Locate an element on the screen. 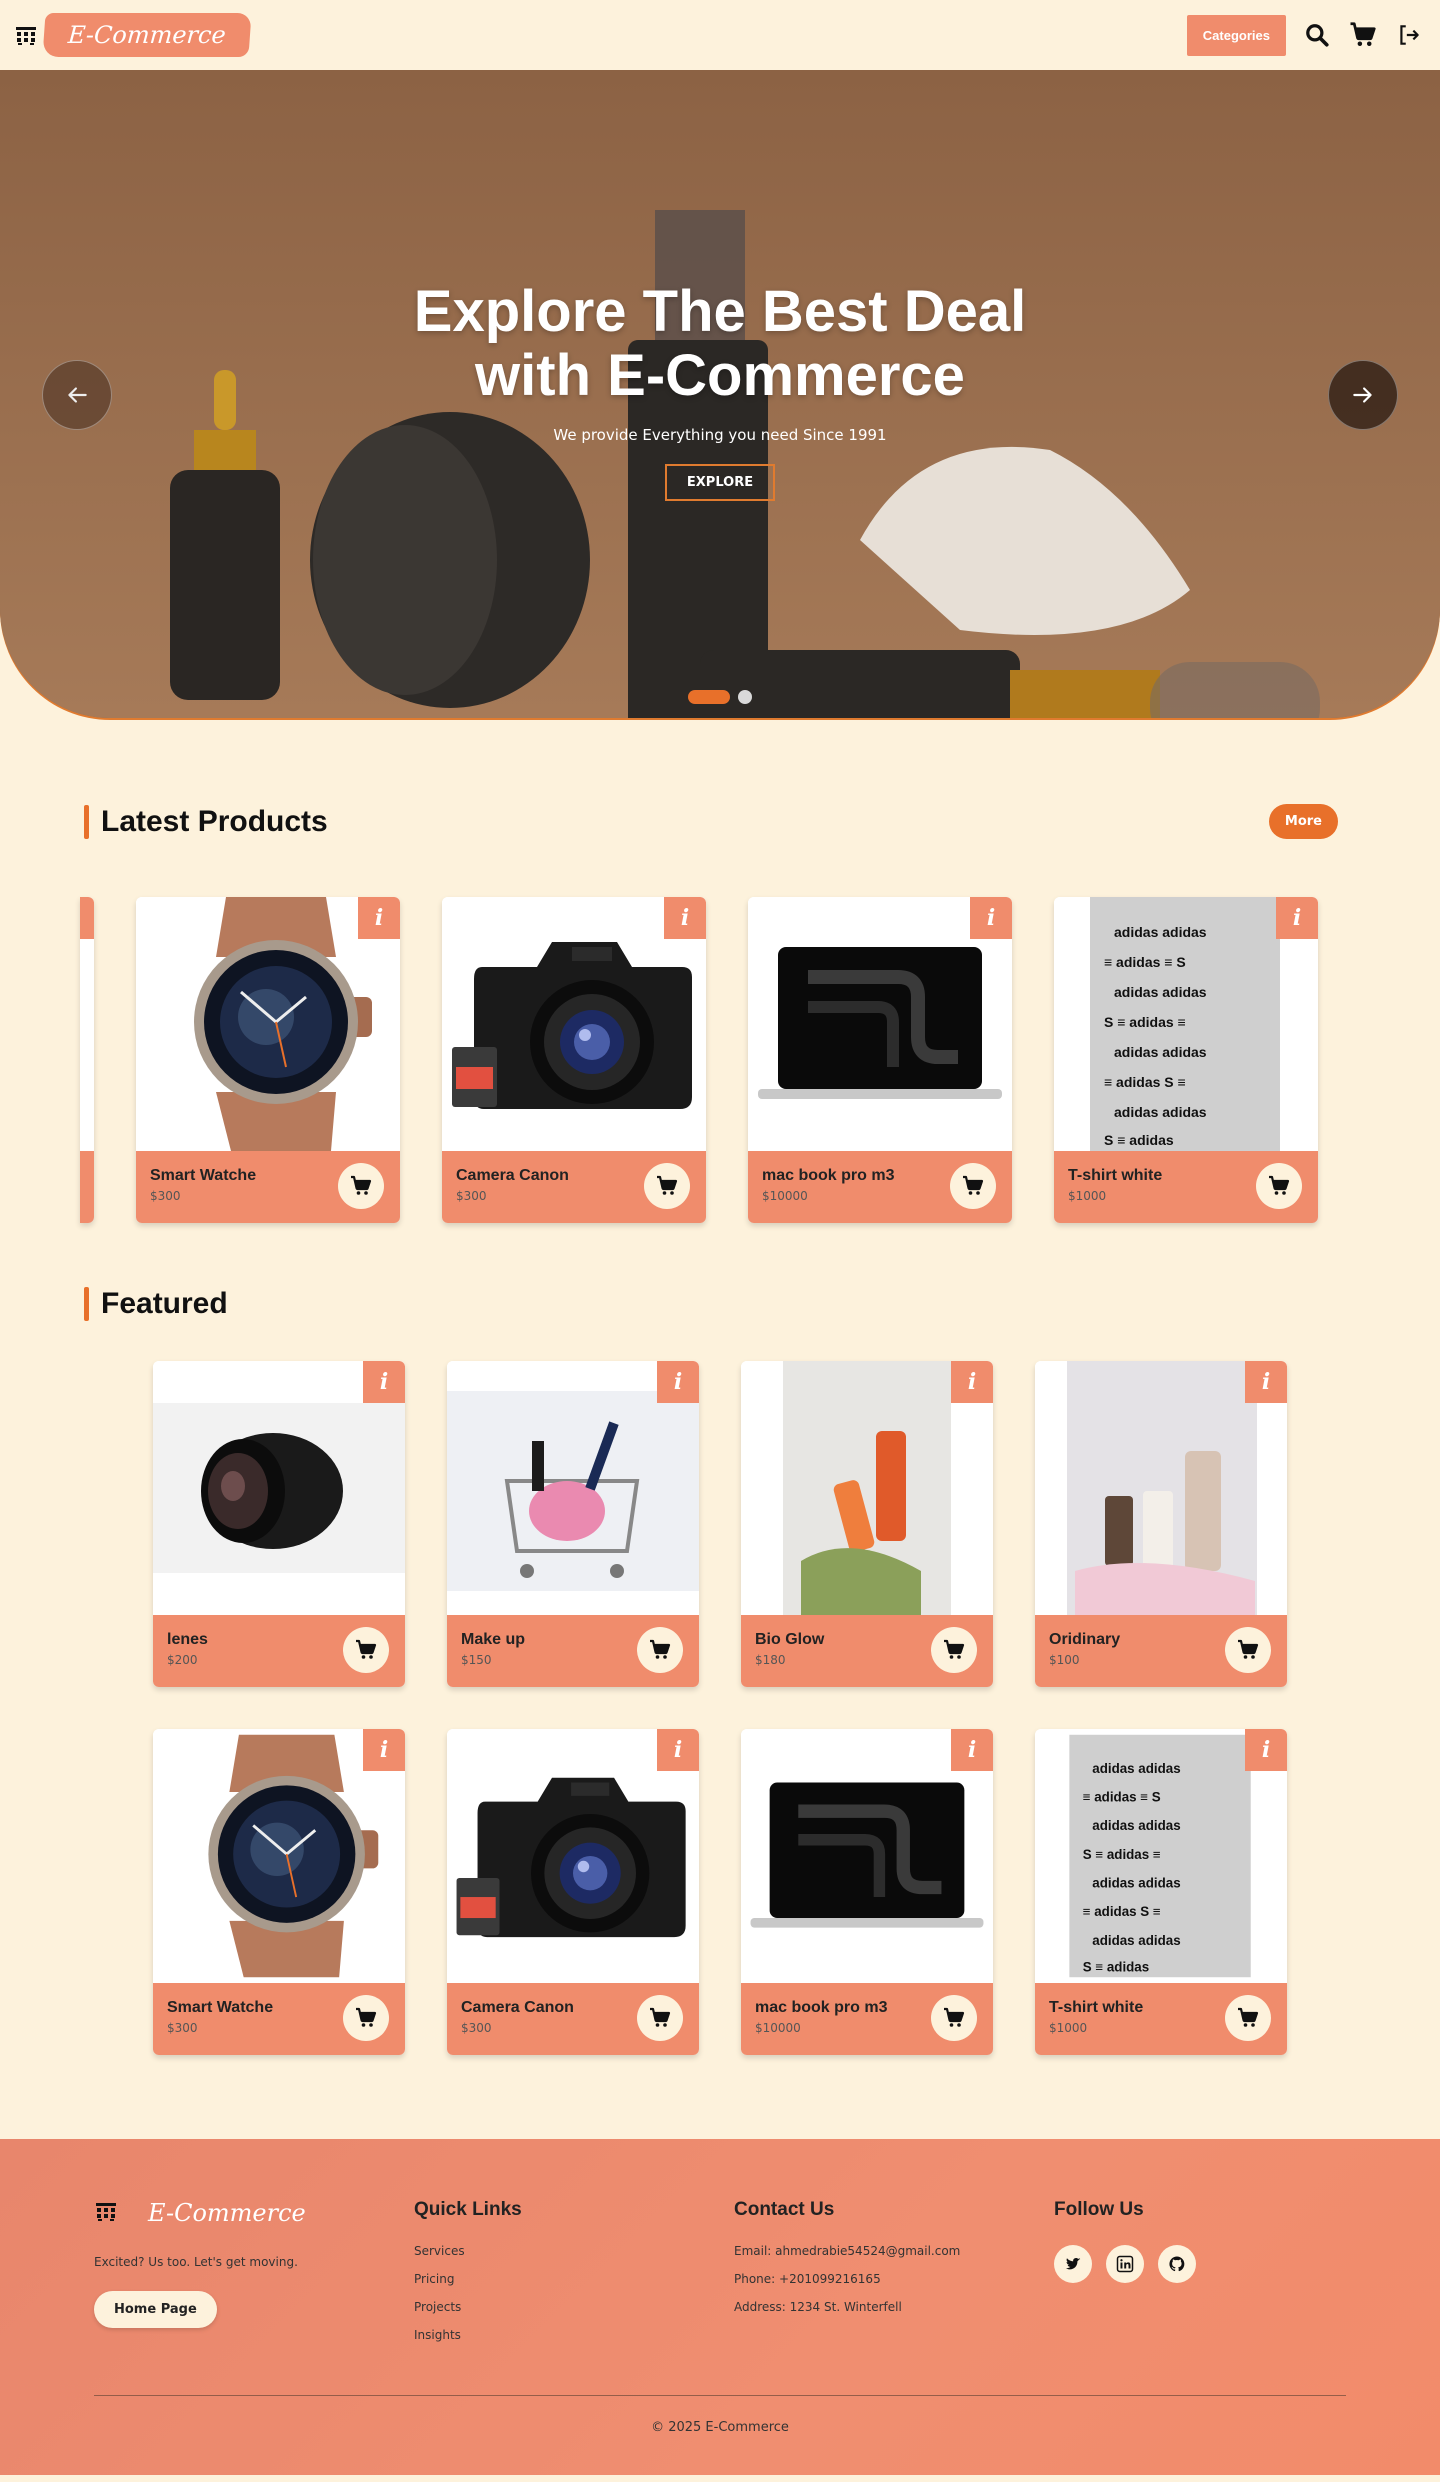 This screenshot has height=2482, width=1440. latest-products-title: Latest Products is located at coordinates (214, 821).